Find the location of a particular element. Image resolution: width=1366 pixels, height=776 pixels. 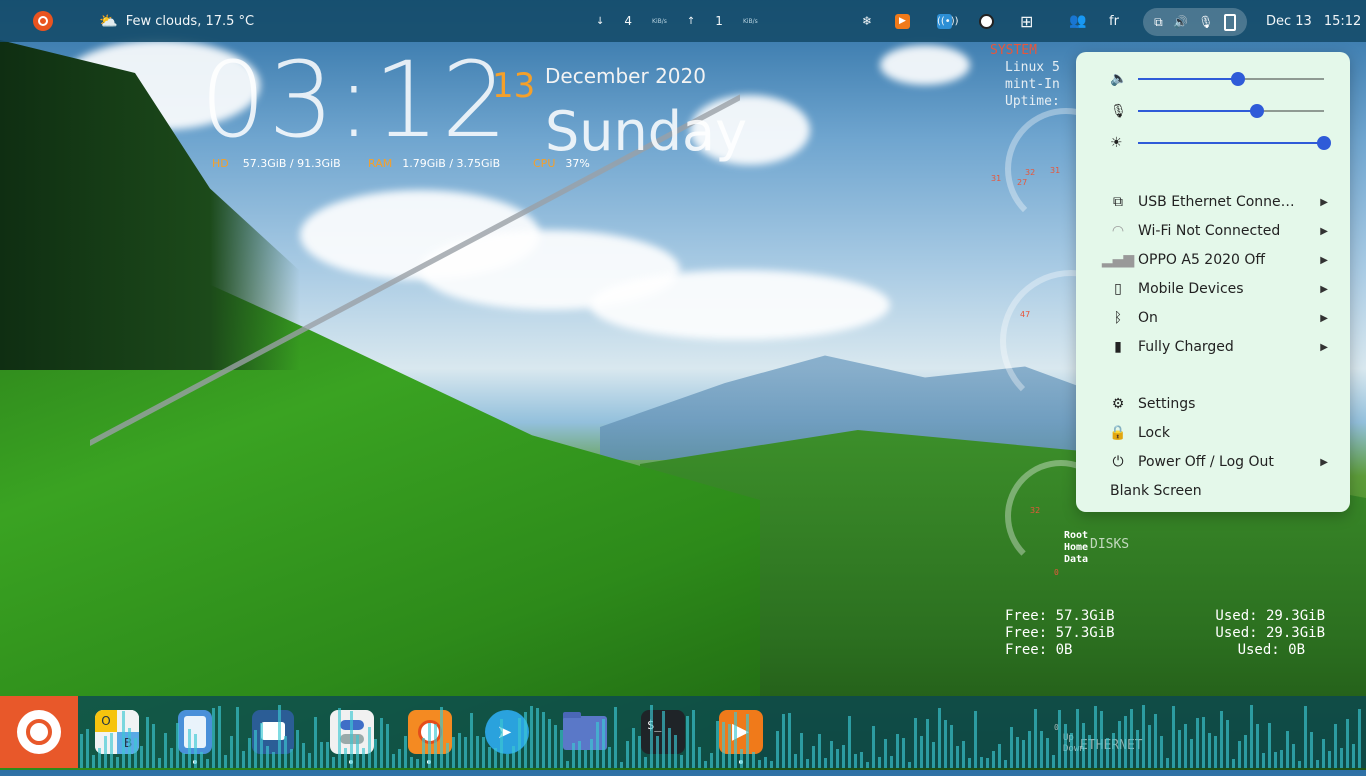

keyboard-layout: fr is located at coordinates (1114, 21).